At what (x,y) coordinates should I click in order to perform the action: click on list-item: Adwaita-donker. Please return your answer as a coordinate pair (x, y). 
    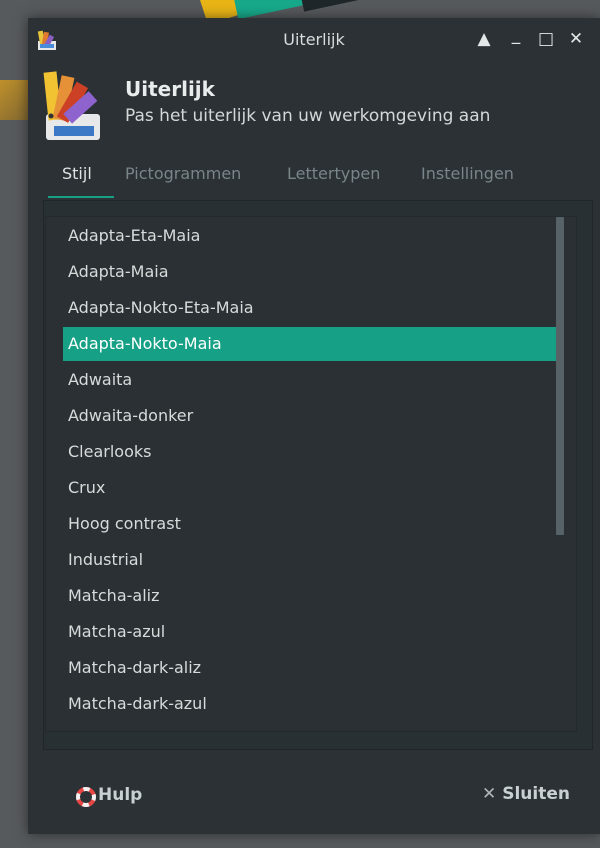
    Looking at the image, I should click on (301, 416).